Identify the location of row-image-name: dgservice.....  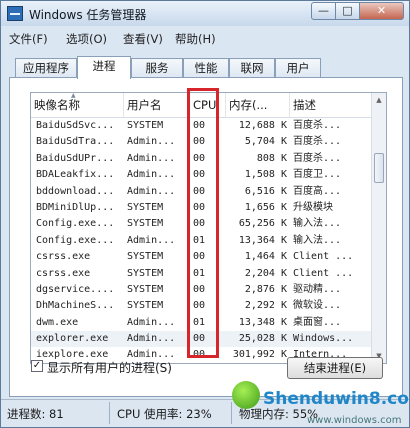
(75, 289).